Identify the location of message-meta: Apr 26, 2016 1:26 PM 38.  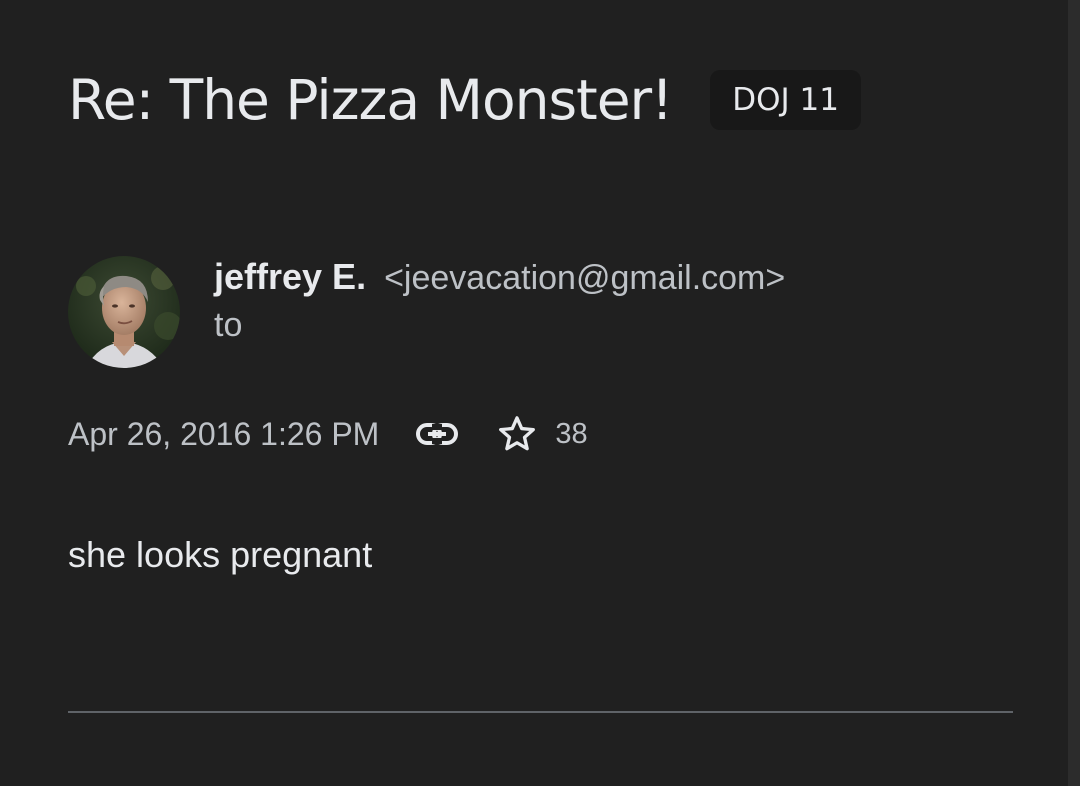
(328, 434).